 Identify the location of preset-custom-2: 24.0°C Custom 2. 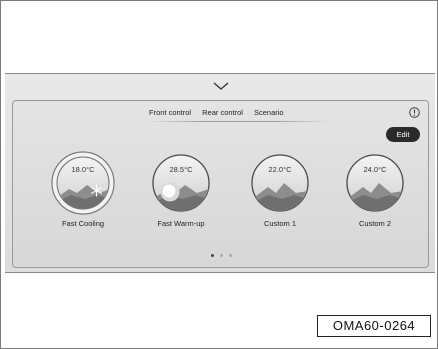
(375, 189).